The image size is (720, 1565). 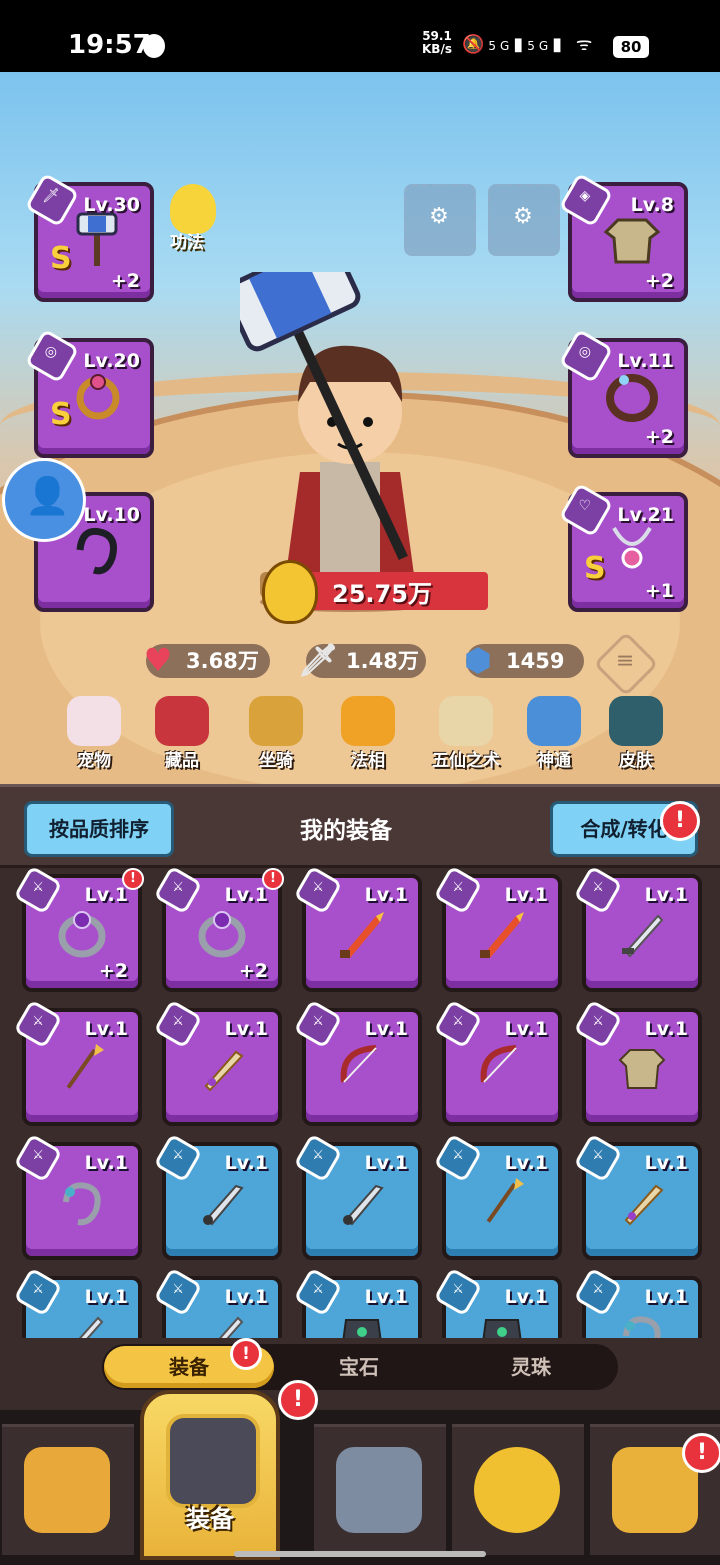 What do you see at coordinates (89, 393) in the screenshot?
I see `equipped-amulet-slot: ◎ Lv.20 S` at bounding box center [89, 393].